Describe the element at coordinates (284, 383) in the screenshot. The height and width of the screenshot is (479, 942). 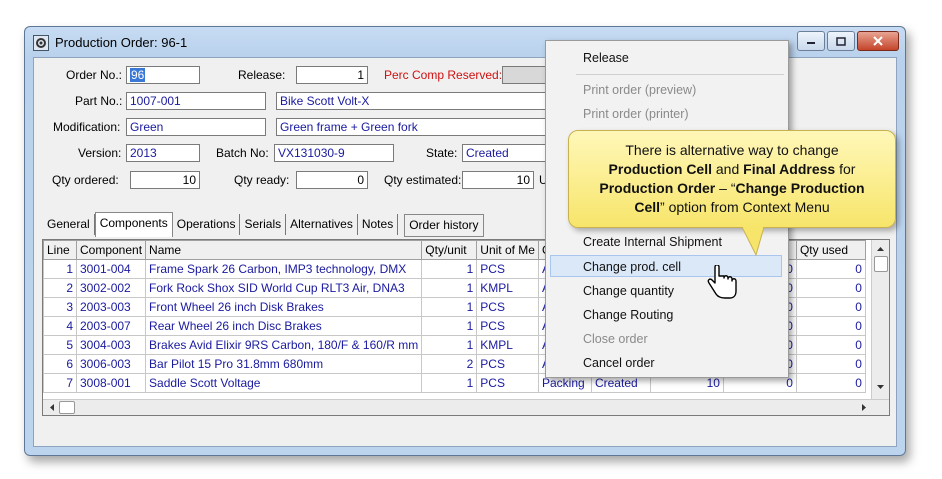
I see `cell-name: Saddle Scott Voltage` at that location.